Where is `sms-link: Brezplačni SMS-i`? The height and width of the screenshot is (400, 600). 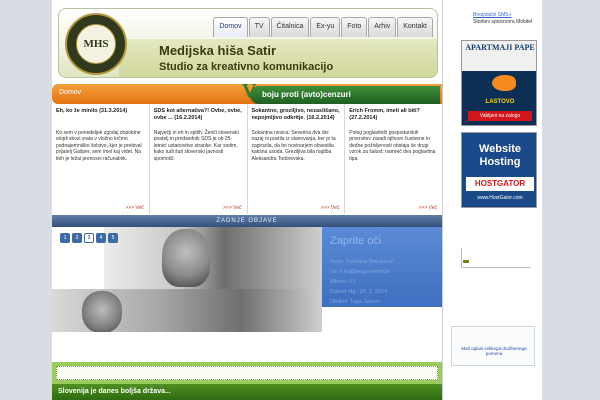 sms-link: Brezplačni SMS-i is located at coordinates (492, 15).